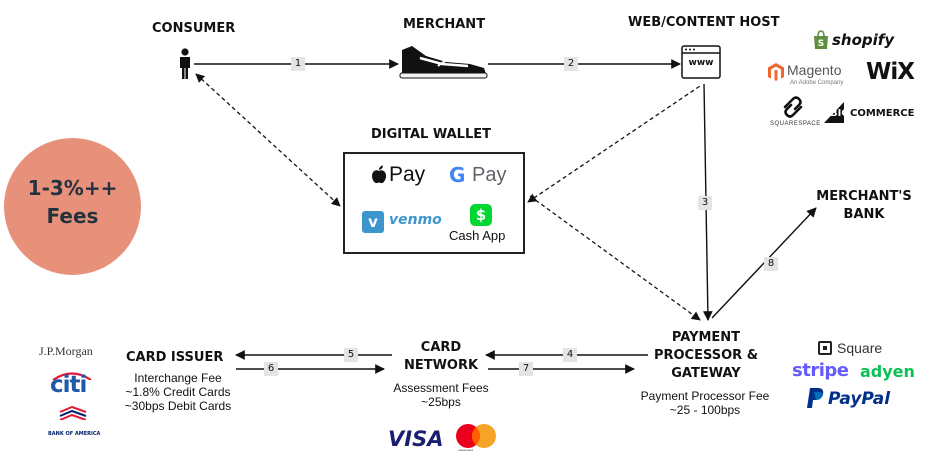 This screenshot has width=931, height=452. What do you see at coordinates (441, 365) in the screenshot?
I see `card-network-line2: NETWORK` at bounding box center [441, 365].